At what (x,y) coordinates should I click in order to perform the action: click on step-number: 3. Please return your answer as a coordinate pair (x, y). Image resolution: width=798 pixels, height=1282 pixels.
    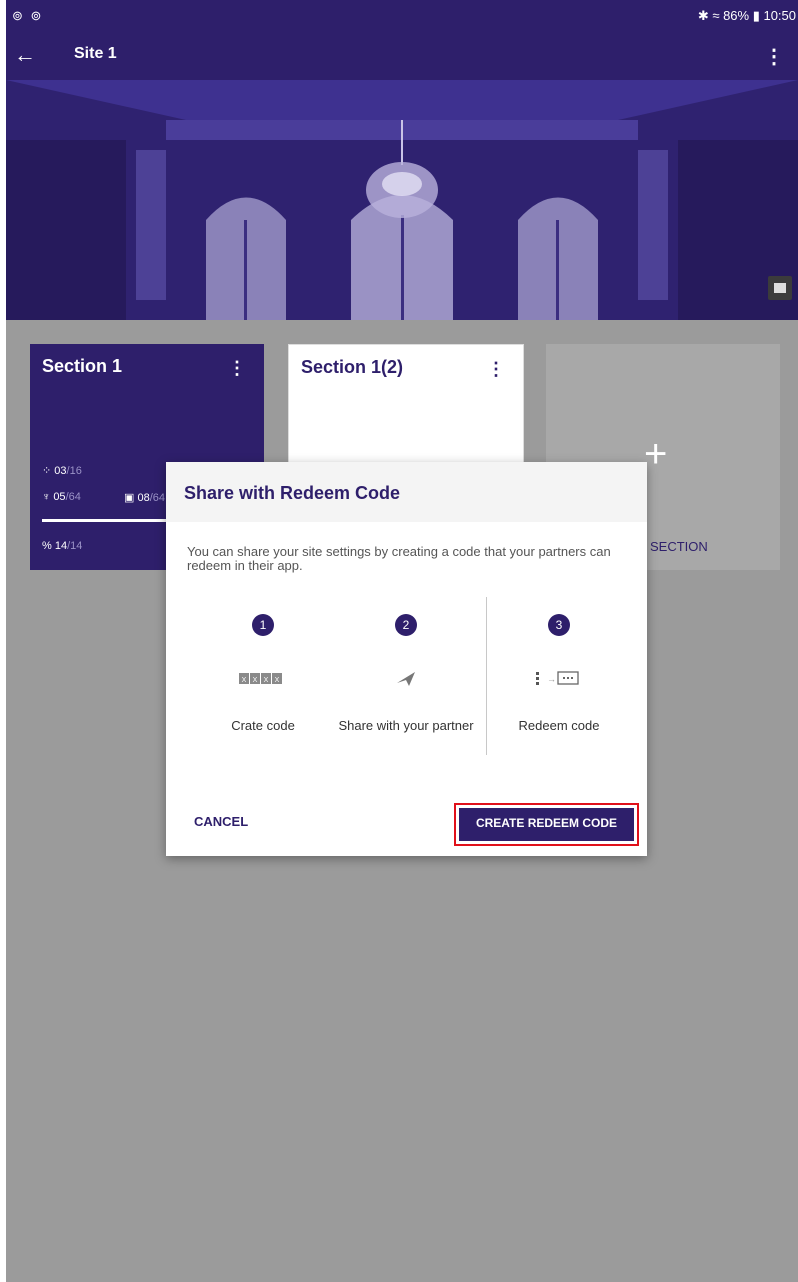
    Looking at the image, I should click on (559, 625).